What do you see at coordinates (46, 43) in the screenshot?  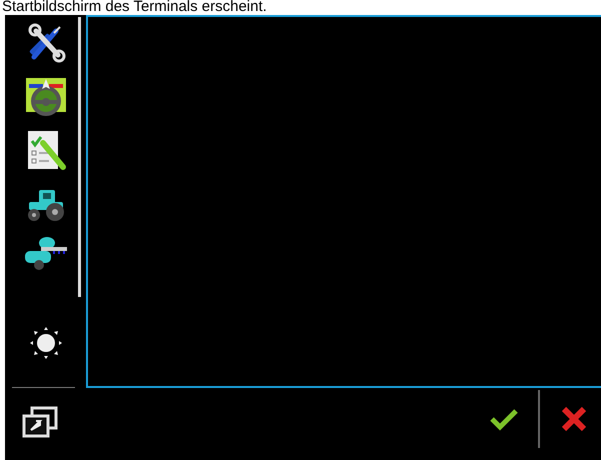 I see `tools-icon` at bounding box center [46, 43].